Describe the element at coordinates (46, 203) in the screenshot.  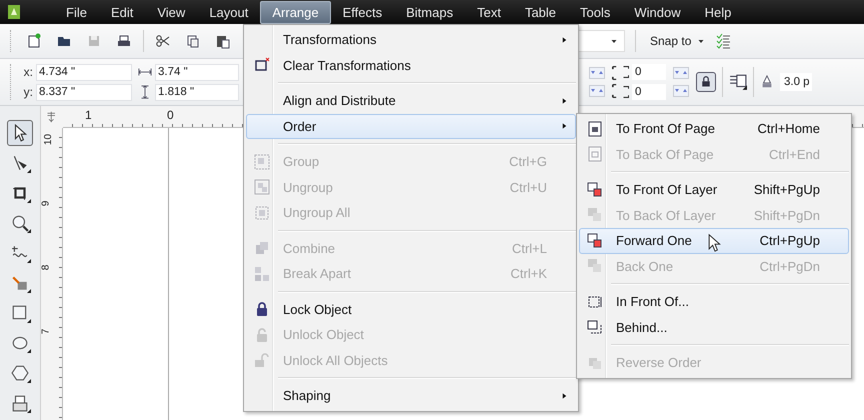
I see `ruler-label: 9` at that location.